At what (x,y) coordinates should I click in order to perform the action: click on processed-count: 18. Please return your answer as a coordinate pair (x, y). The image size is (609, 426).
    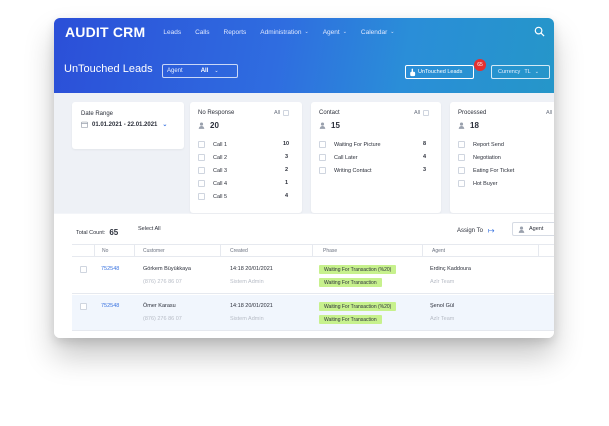
    Looking at the image, I should click on (468, 125).